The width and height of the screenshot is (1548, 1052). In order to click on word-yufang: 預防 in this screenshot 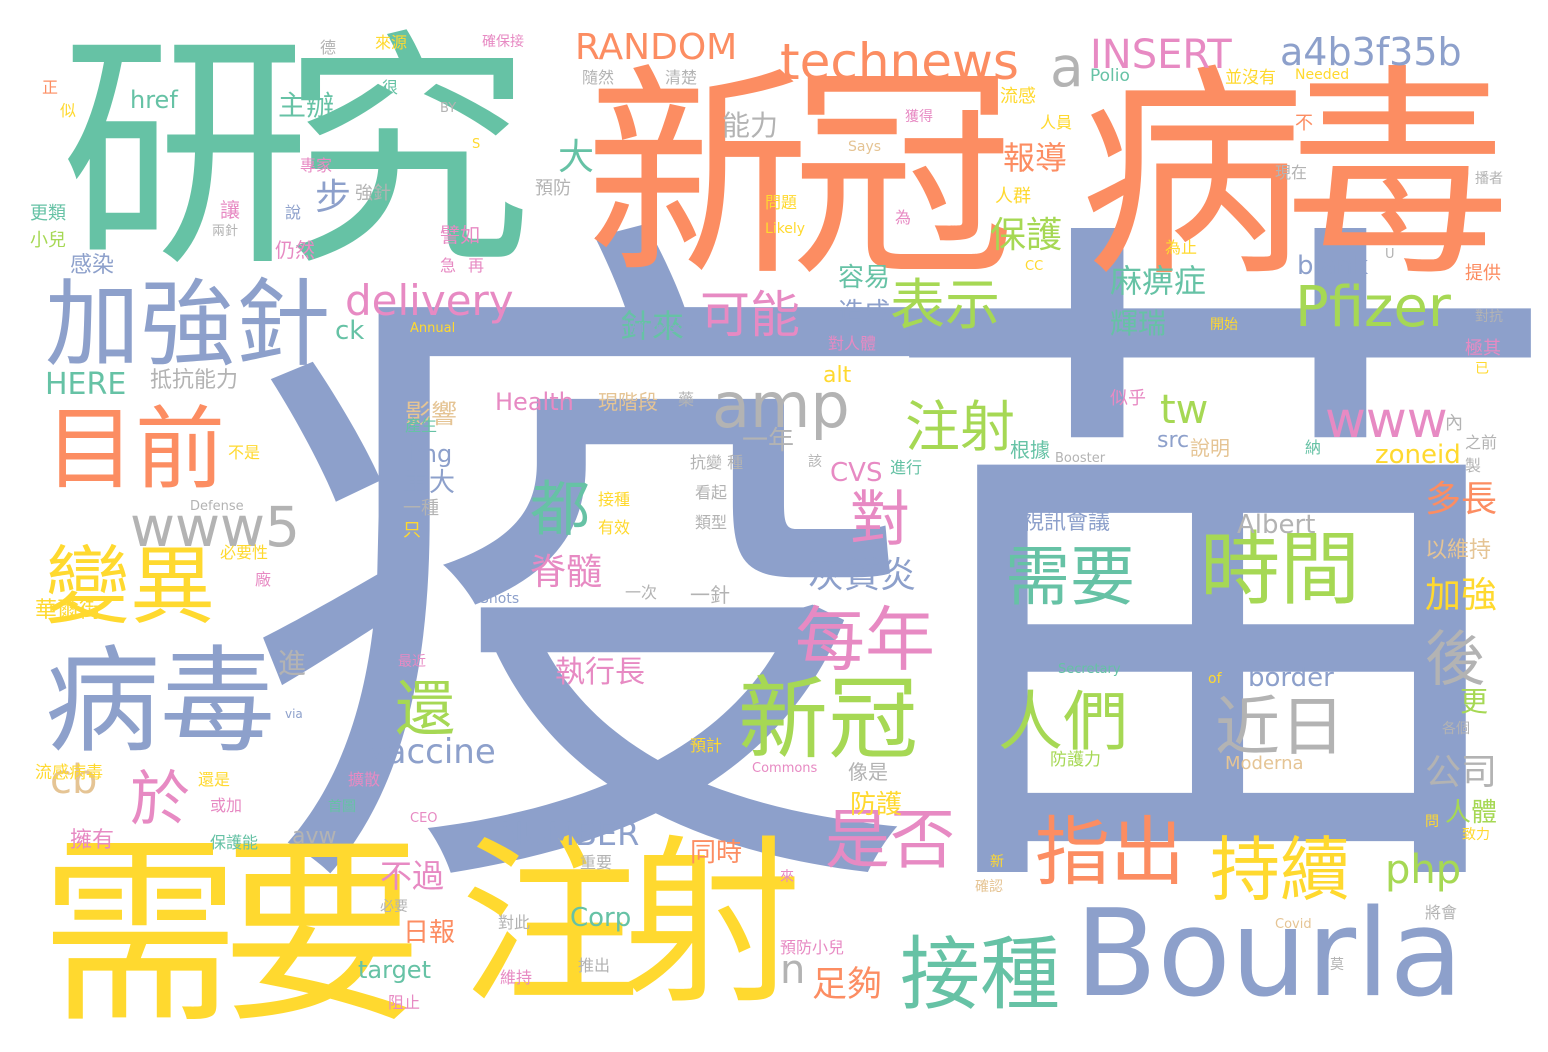, I will do `click(553, 188)`.